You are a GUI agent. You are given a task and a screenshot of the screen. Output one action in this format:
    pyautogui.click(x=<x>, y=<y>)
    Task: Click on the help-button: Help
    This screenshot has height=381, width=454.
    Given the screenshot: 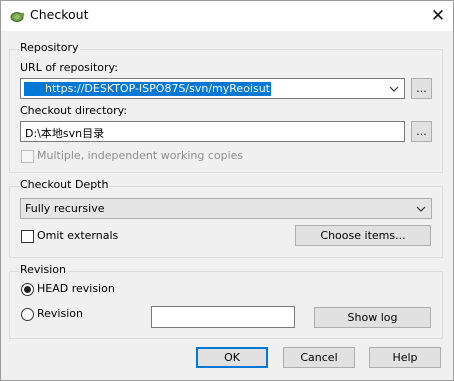 What is the action you would take?
    pyautogui.click(x=405, y=357)
    